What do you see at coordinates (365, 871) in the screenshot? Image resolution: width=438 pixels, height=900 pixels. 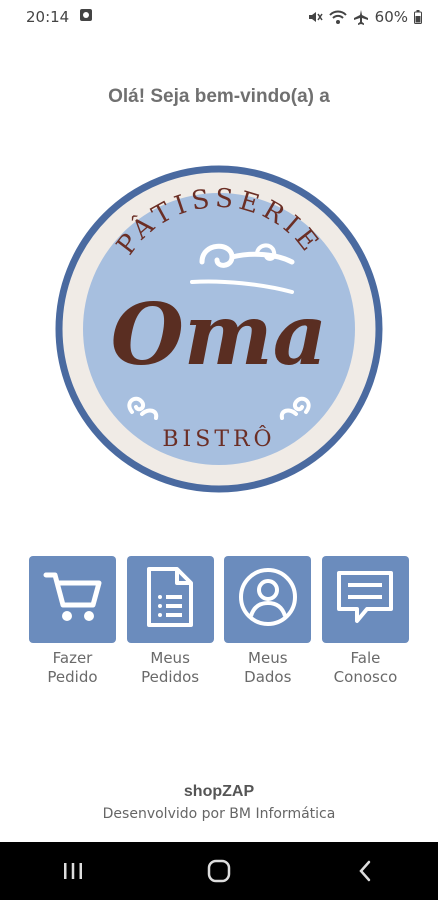 I see `back-icon` at bounding box center [365, 871].